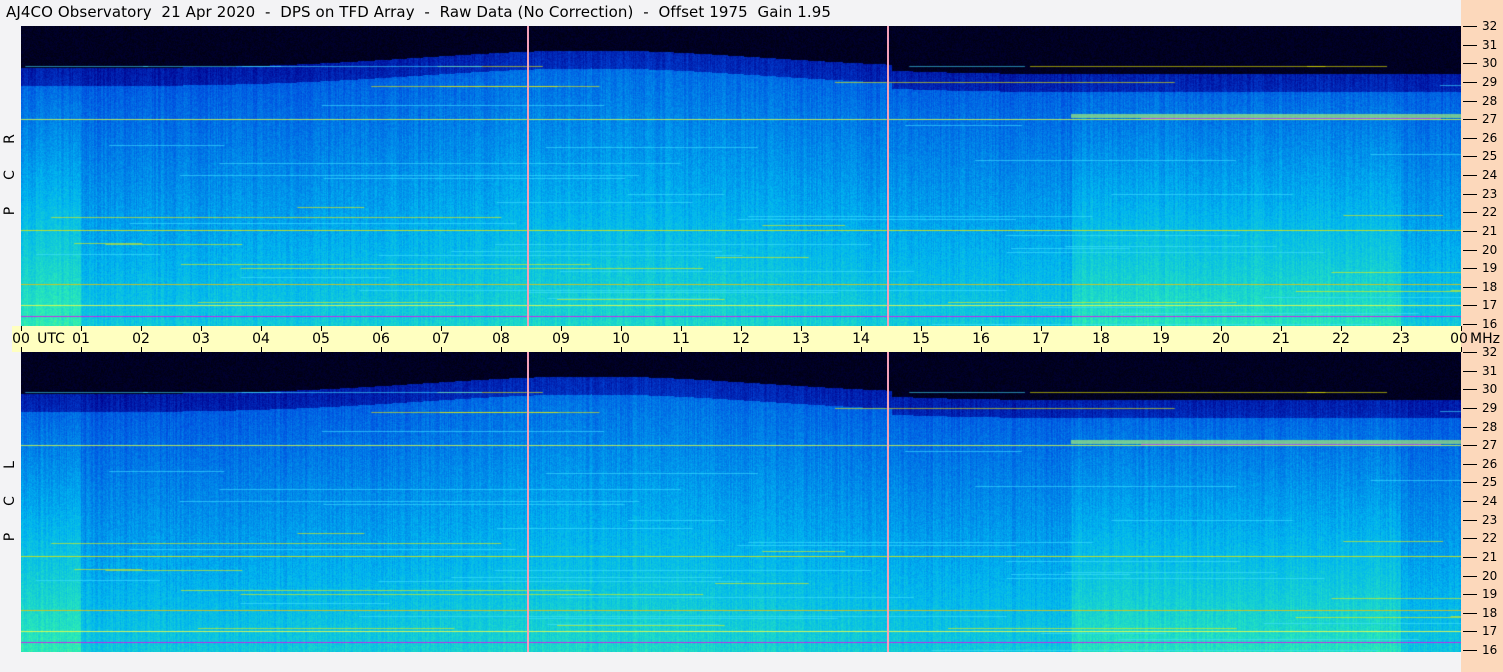 The image size is (1503, 672). I want to click on frequency-tick-label: 18, so click(1490, 286).